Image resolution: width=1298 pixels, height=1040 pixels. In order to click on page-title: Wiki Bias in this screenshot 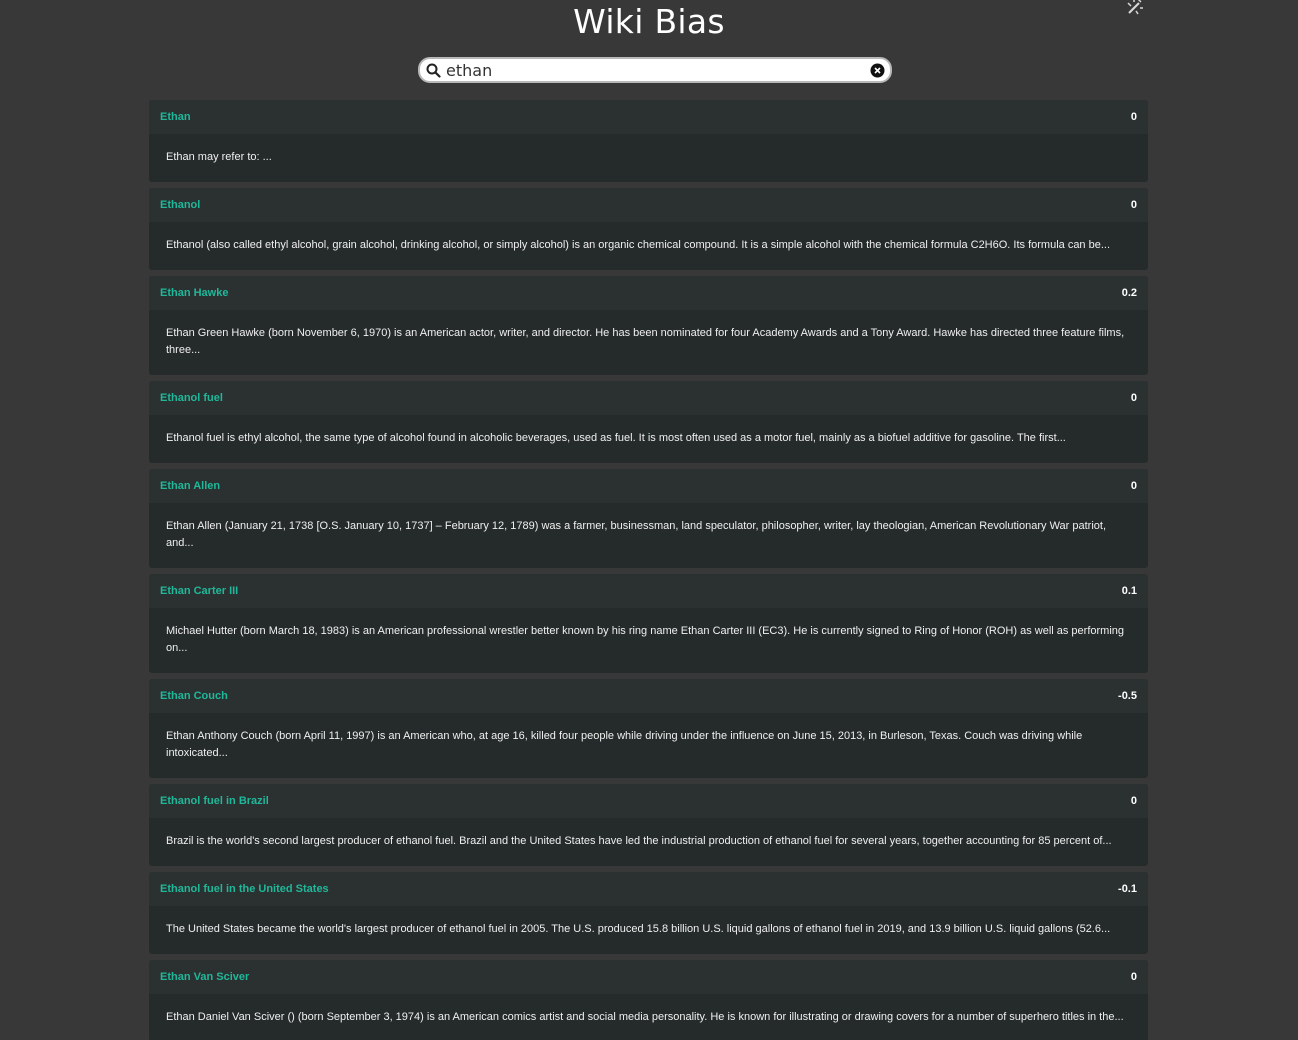, I will do `click(649, 21)`.